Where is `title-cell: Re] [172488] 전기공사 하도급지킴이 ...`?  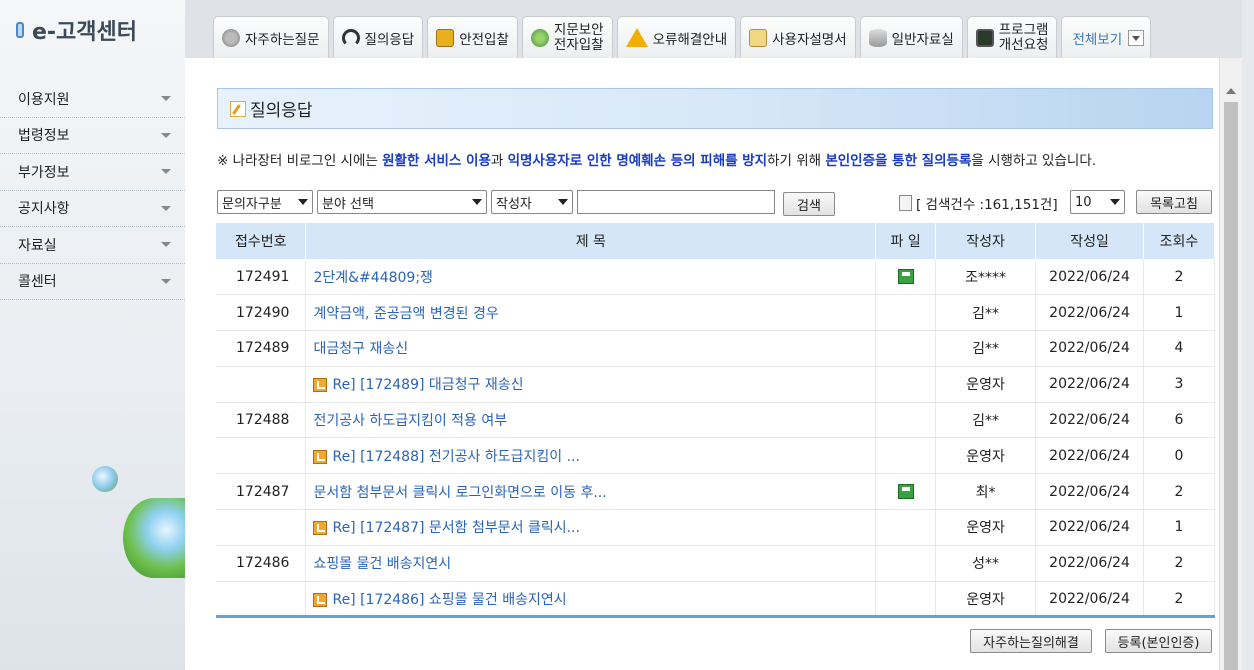
title-cell: Re] [172488] 전기공사 하도급지킴이 ... is located at coordinates (591, 456).